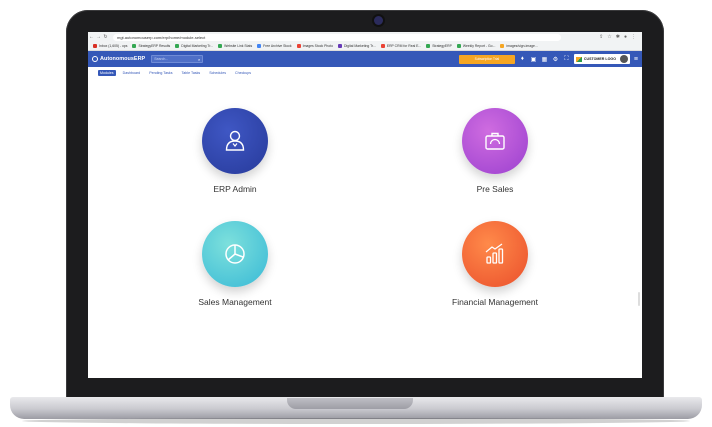  What do you see at coordinates (566, 59) in the screenshot?
I see `fullscreen-icon: ⛶` at bounding box center [566, 59].